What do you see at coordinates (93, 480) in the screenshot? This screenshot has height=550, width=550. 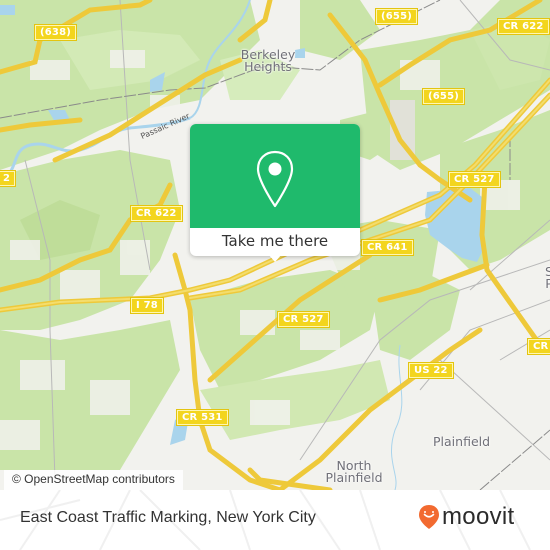 I see `map-attribution: © OpenStreetMap contributors` at bounding box center [93, 480].